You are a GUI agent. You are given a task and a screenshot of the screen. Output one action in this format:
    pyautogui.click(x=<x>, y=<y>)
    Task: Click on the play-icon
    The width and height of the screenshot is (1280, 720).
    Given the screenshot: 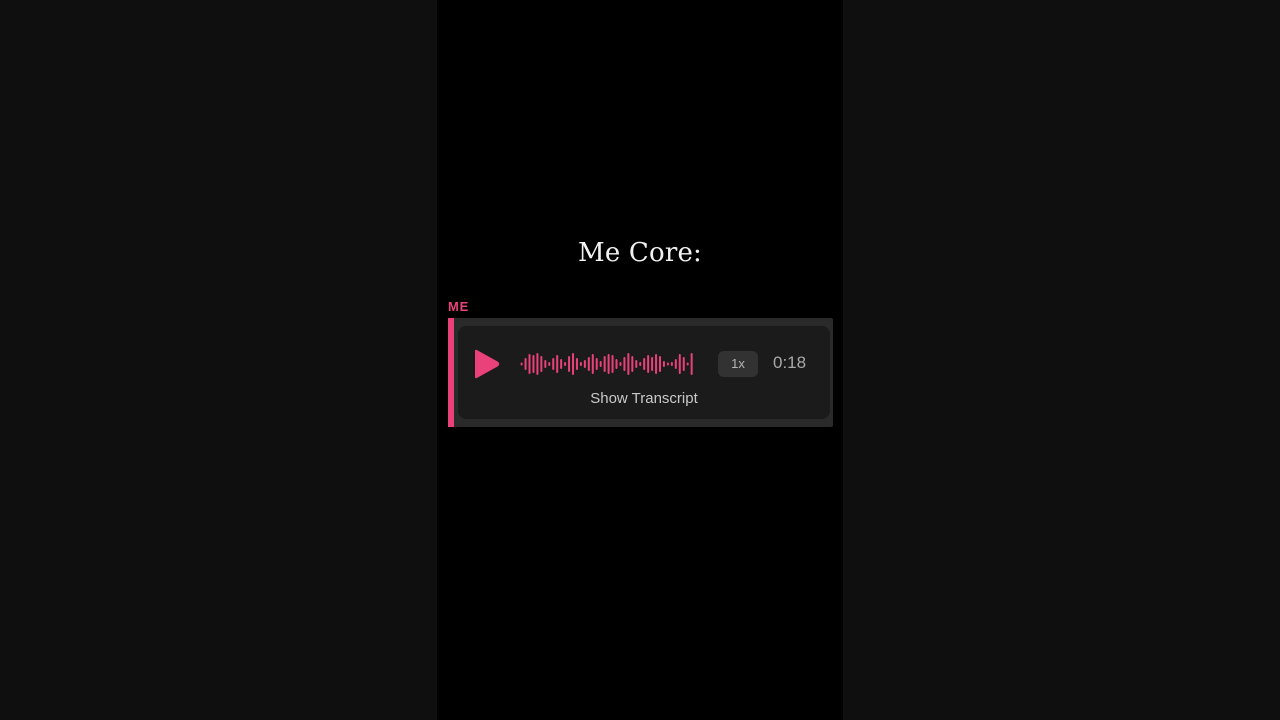 What is the action you would take?
    pyautogui.click(x=486, y=364)
    